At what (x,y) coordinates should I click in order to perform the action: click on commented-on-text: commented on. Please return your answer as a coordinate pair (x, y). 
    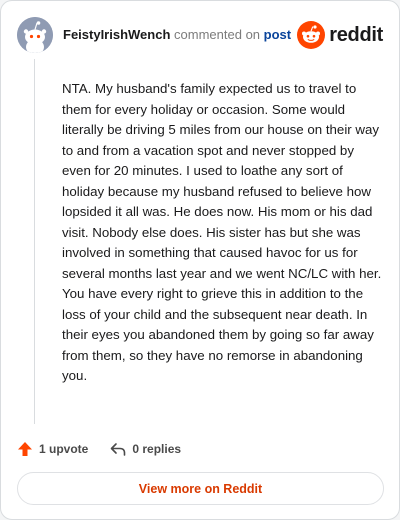
    Looking at the image, I should click on (217, 34).